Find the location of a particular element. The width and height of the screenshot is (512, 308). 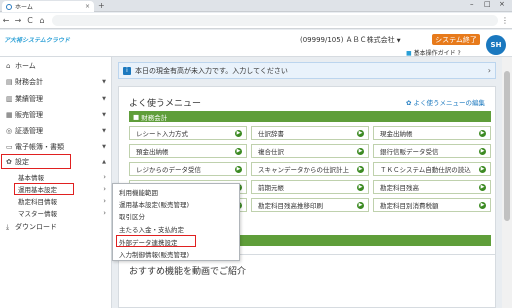

scrollbar is located at coordinates (507, 182).